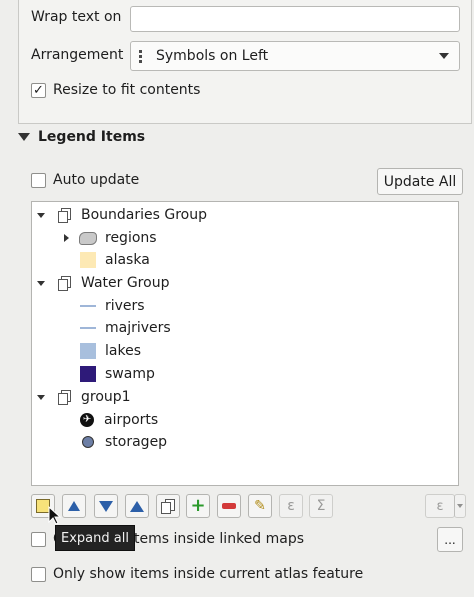 This screenshot has width=474, height=597. I want to click on remove-item-button, so click(229, 506).